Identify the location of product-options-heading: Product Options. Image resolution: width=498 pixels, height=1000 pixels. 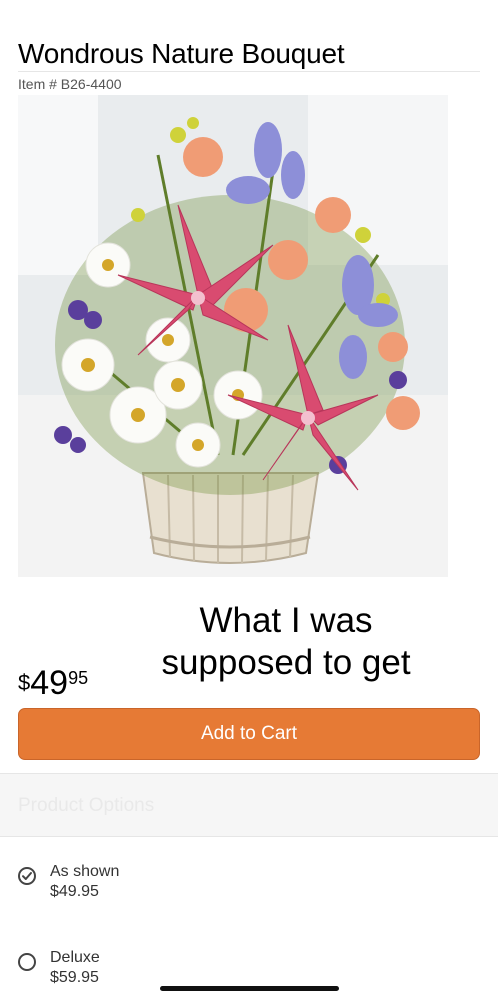
(86, 805).